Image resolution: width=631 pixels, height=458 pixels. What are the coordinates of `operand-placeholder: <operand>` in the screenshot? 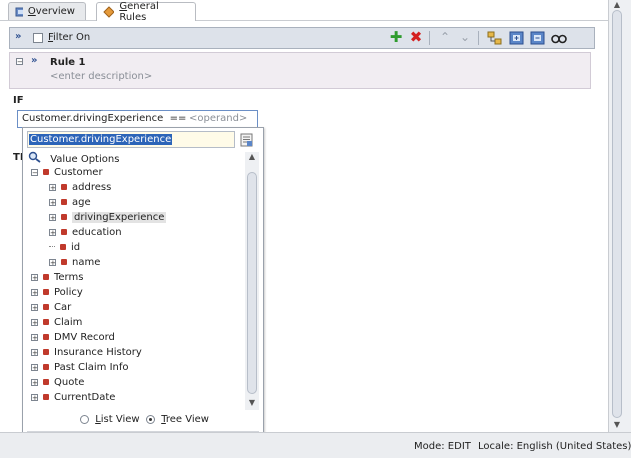 It's located at (218, 118).